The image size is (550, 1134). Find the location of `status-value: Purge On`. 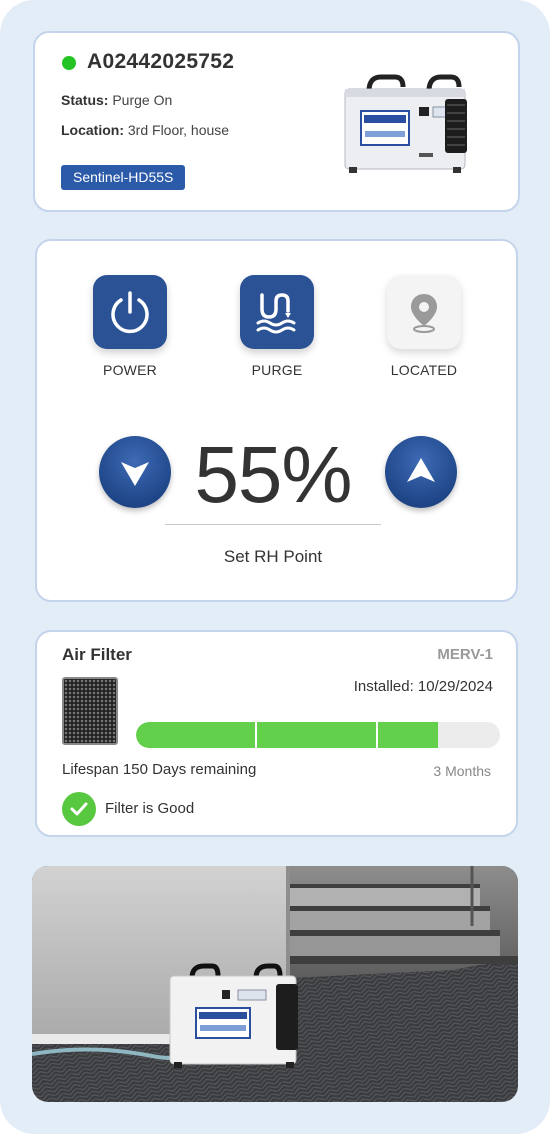

status-value: Purge On is located at coordinates (142, 100).